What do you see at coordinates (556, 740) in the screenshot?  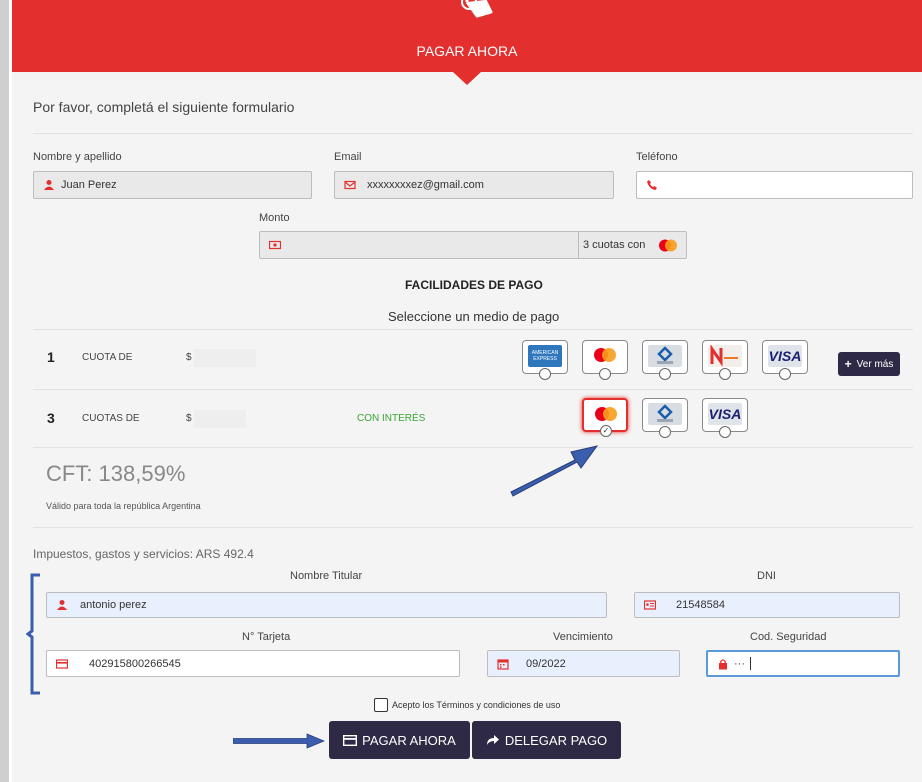 I see `delegate-payment-label: DELEGAR PAGO` at bounding box center [556, 740].